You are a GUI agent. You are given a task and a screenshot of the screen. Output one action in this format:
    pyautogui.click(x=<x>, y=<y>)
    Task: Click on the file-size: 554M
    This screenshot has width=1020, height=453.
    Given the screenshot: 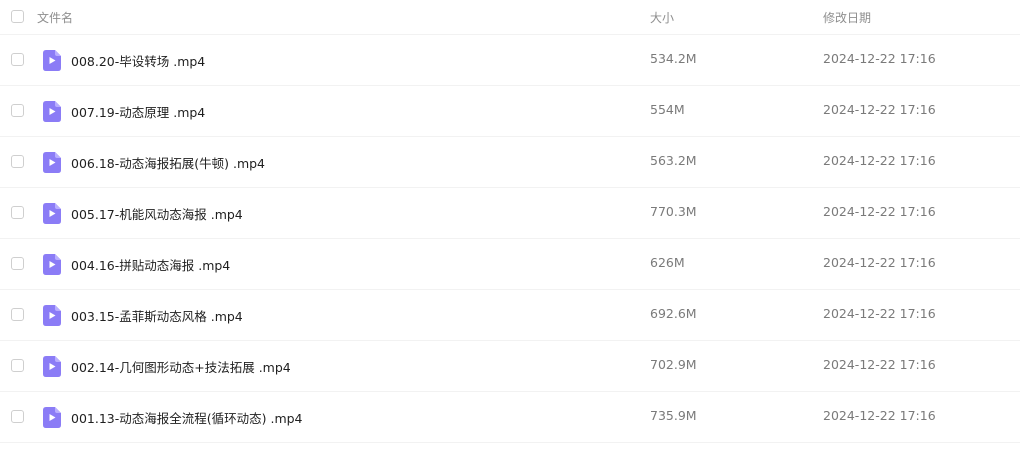 What is the action you would take?
    pyautogui.click(x=667, y=109)
    